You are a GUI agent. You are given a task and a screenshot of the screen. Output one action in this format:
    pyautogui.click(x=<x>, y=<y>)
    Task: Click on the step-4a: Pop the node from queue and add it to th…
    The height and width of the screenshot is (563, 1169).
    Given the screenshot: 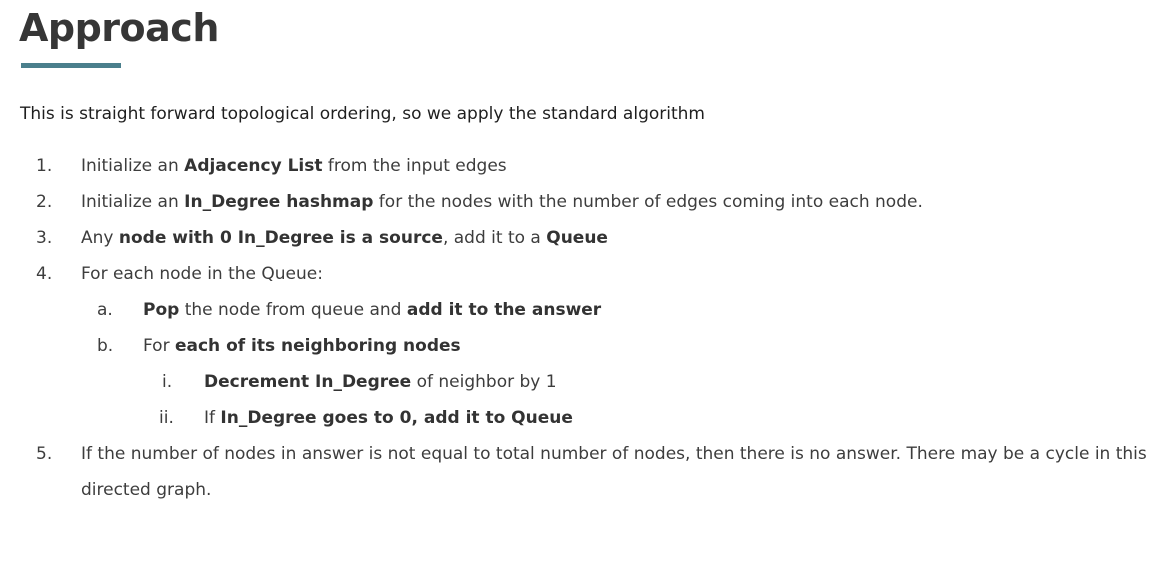 What is the action you would take?
    pyautogui.click(x=372, y=310)
    